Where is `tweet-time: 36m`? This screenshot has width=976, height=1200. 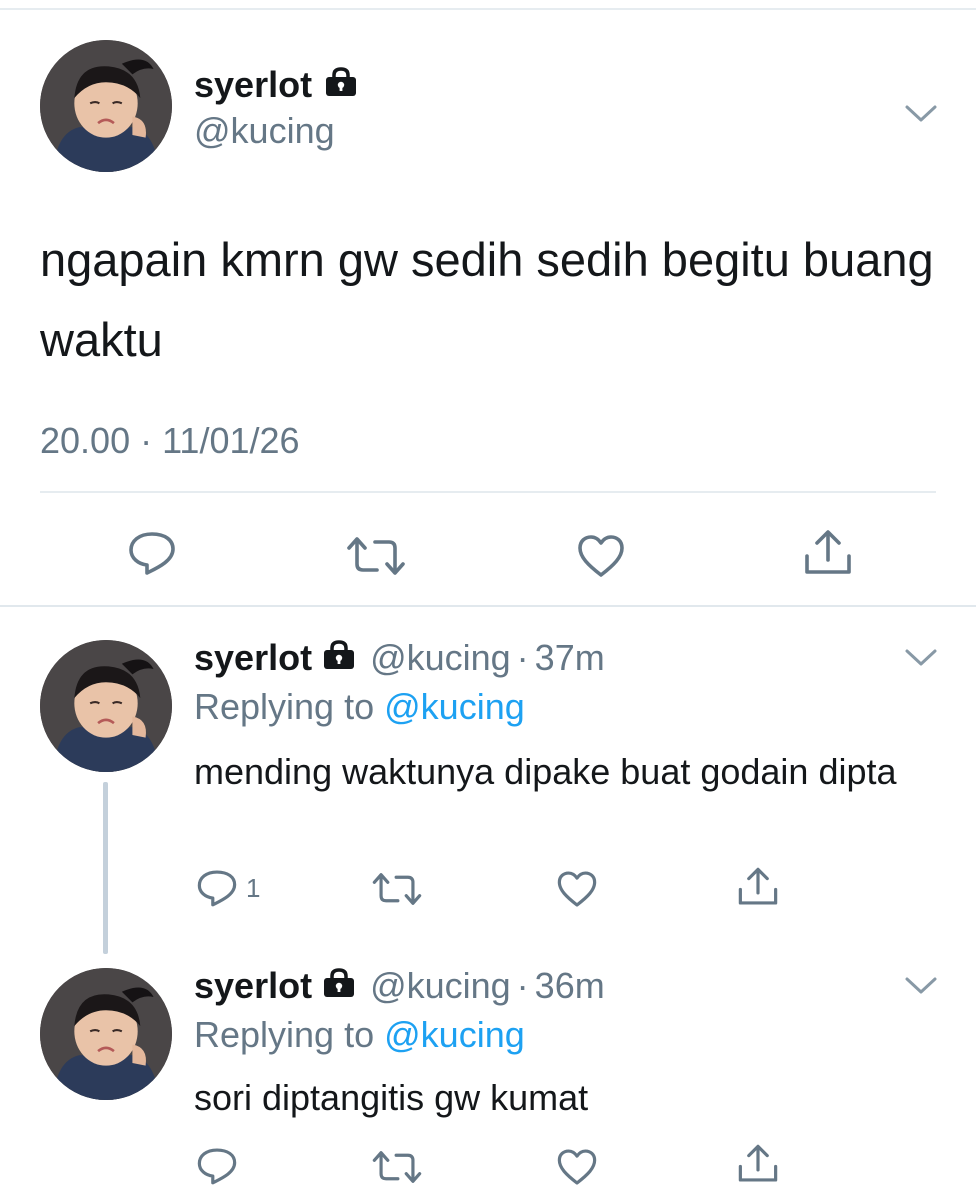
tweet-time: 36m is located at coordinates (570, 986).